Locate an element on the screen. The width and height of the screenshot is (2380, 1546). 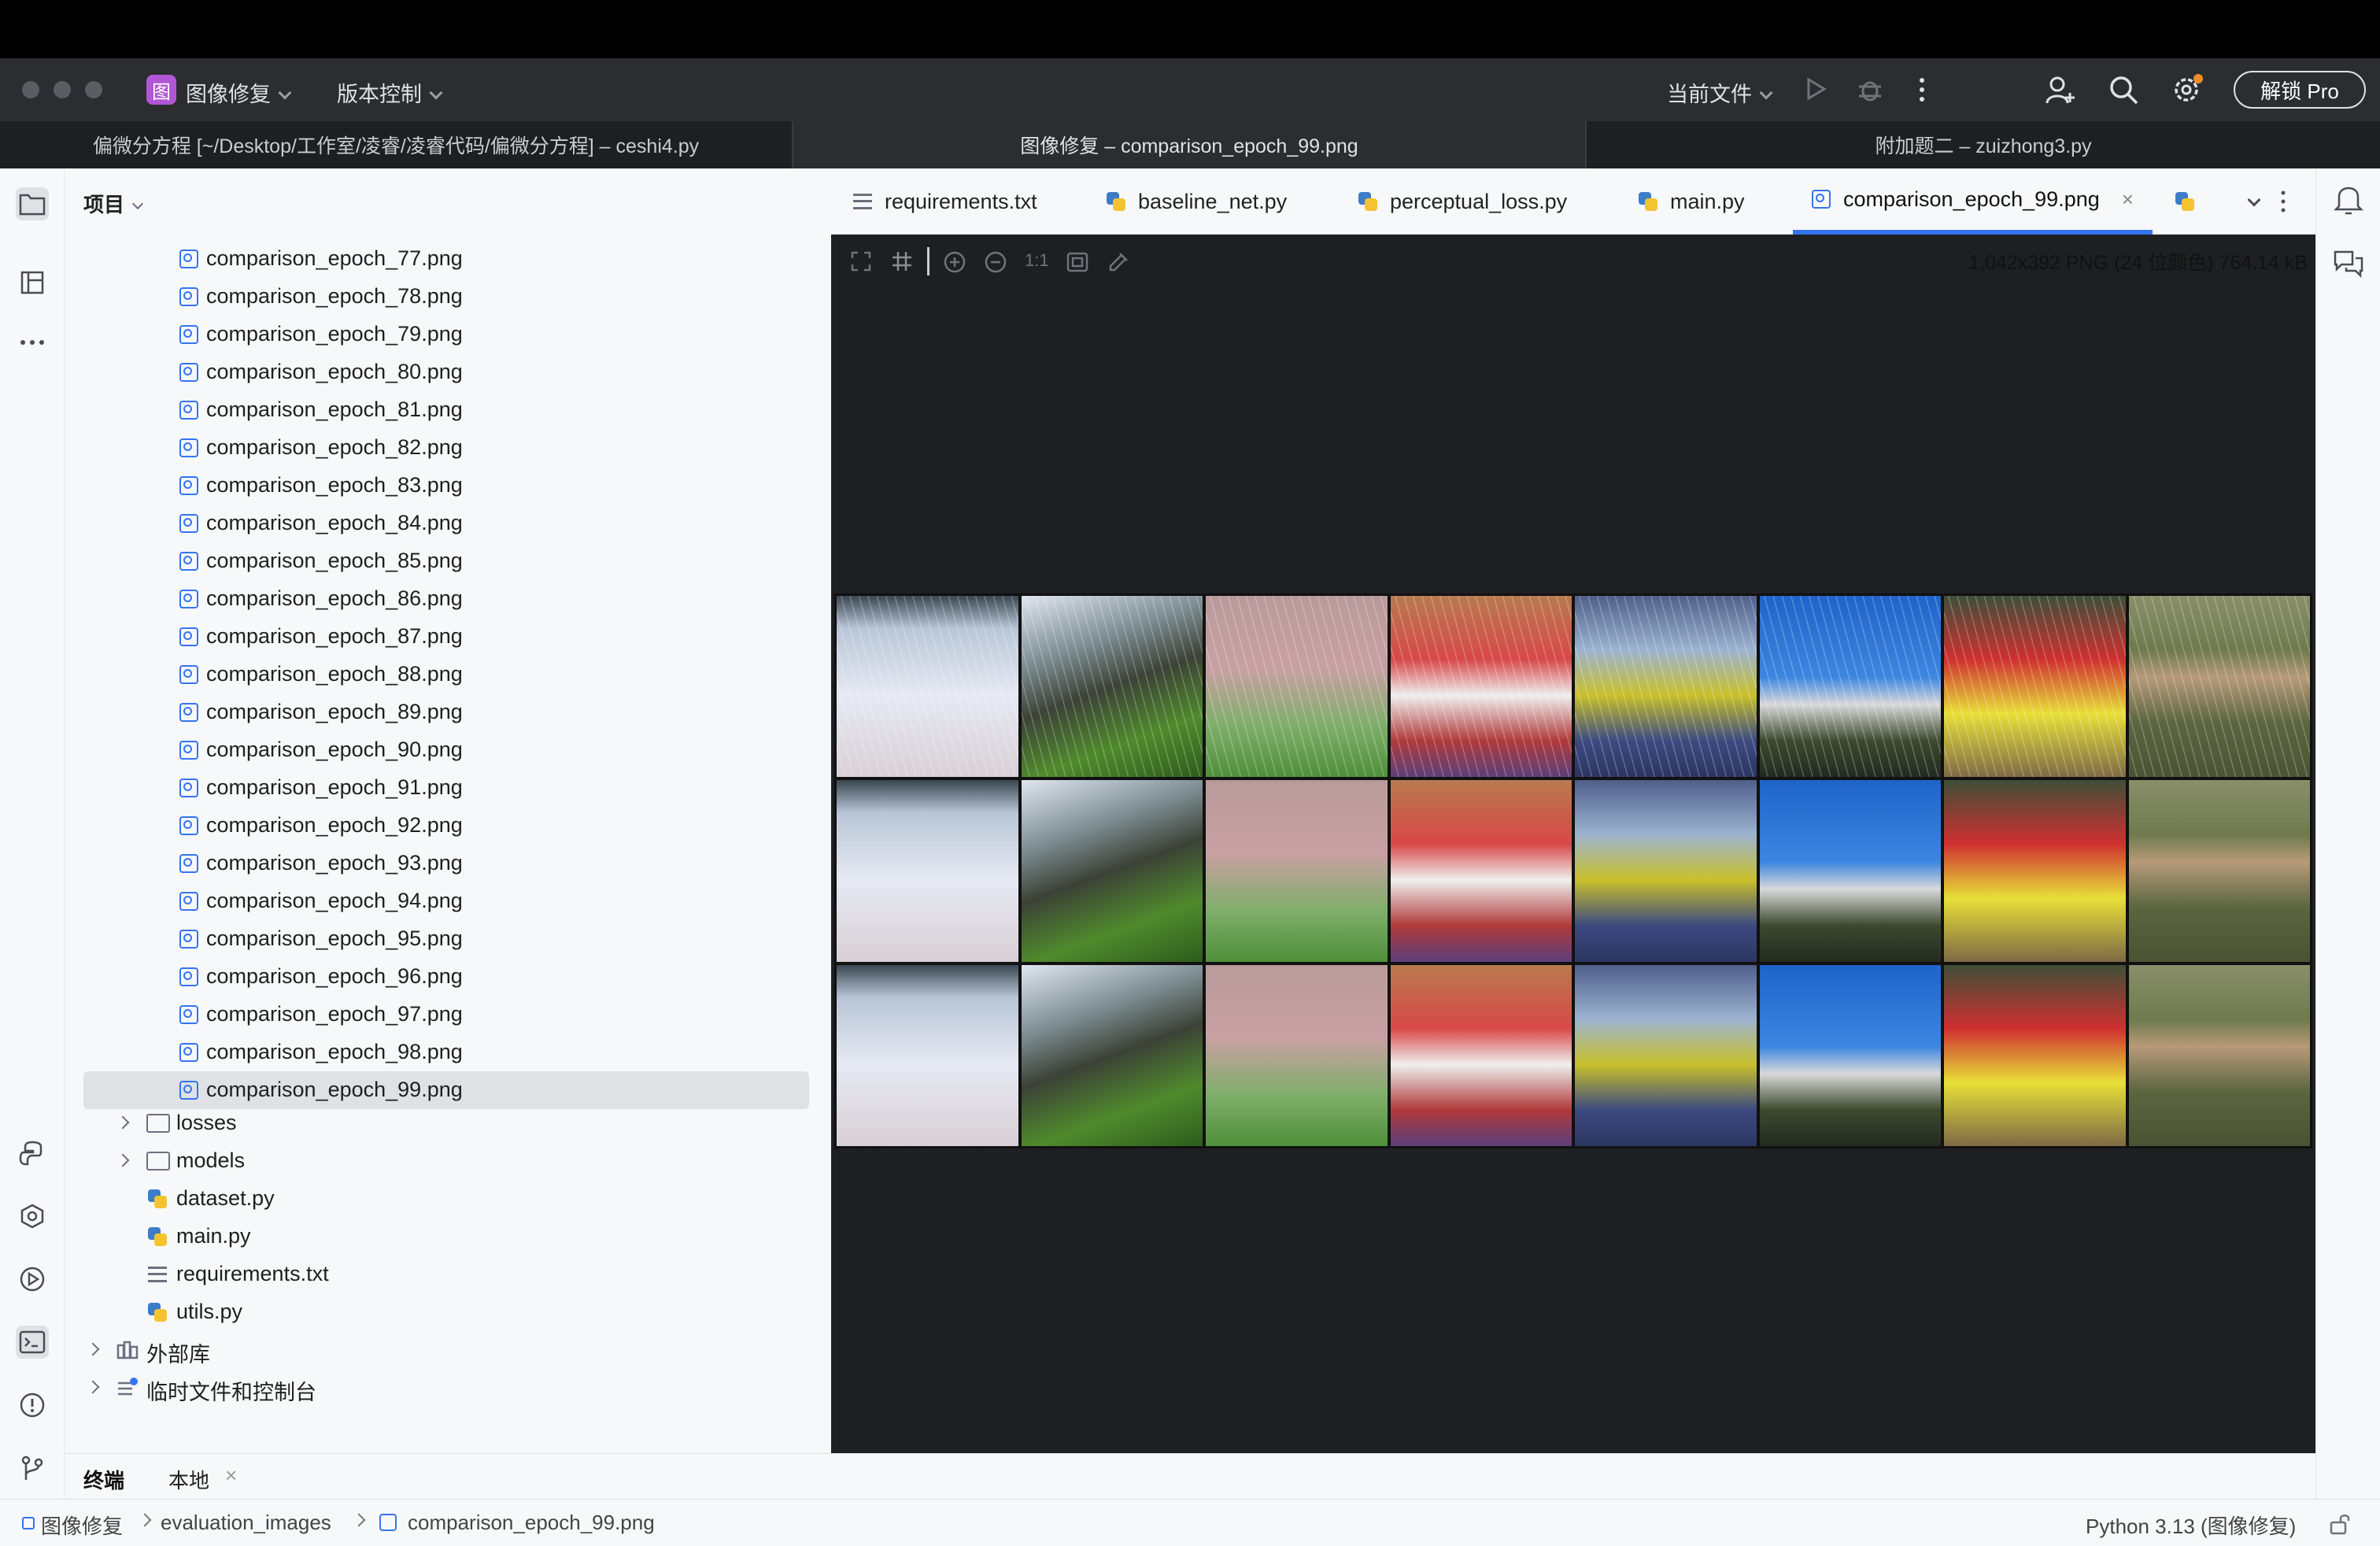
window-tab-image-repair: 图像修复 – comparison_epoch_99.png is located at coordinates (1190, 144).